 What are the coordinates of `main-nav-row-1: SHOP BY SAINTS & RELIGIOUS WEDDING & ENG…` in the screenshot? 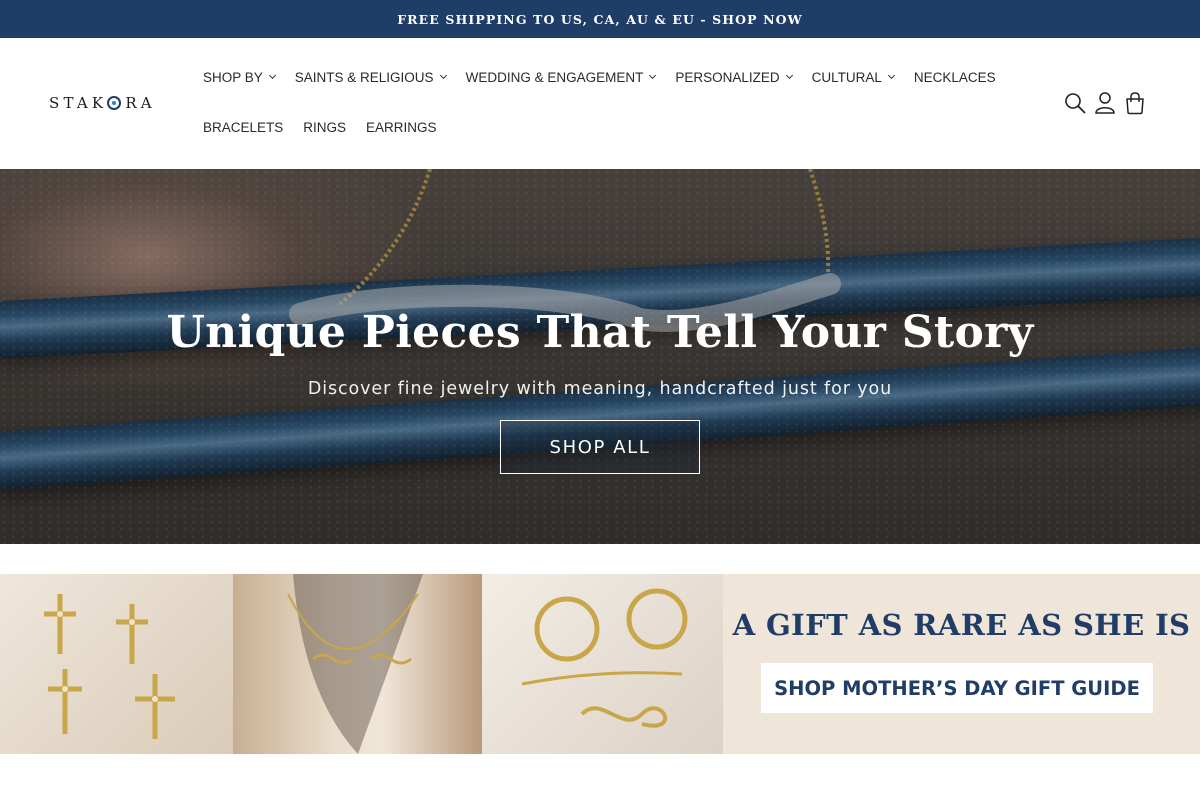 It's located at (609, 77).